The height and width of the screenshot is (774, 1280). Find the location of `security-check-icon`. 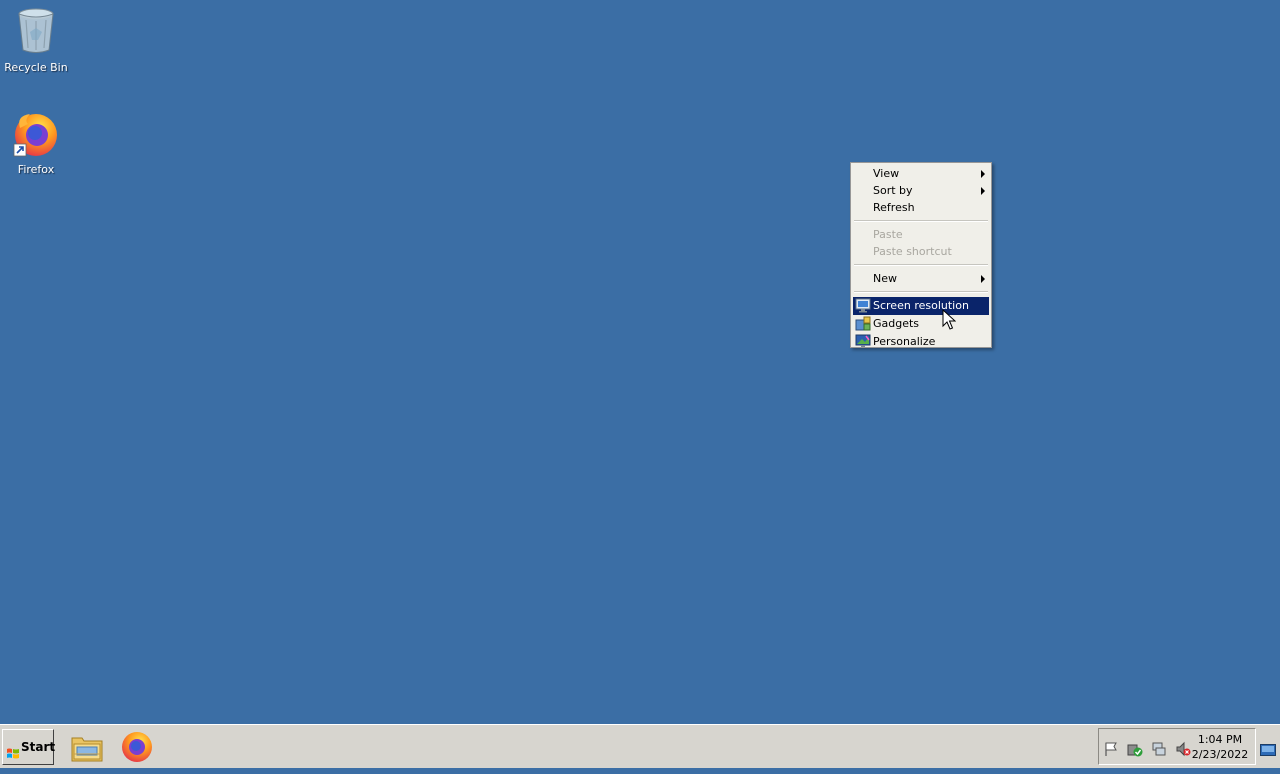

security-check-icon is located at coordinates (1135, 749).